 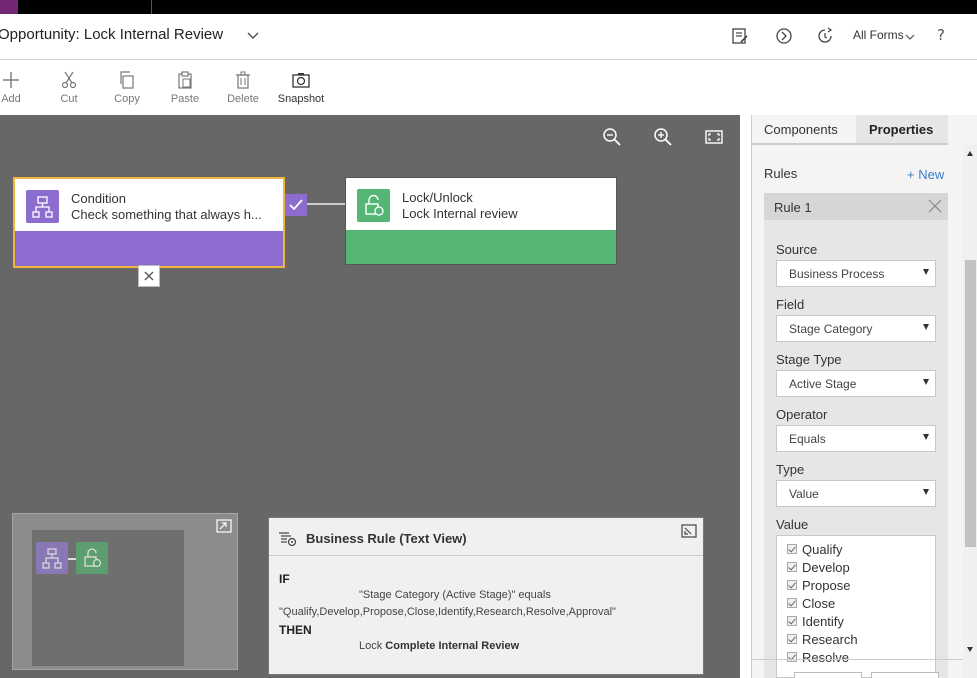 I want to click on value-item-label: Identify, so click(x=823, y=621).